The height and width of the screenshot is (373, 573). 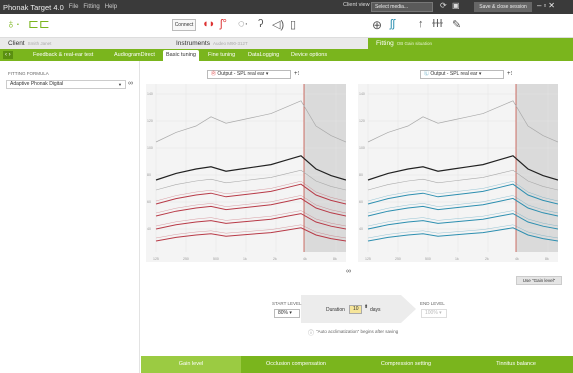 I want to click on left-x-tick: 2k, so click(x=275, y=259).